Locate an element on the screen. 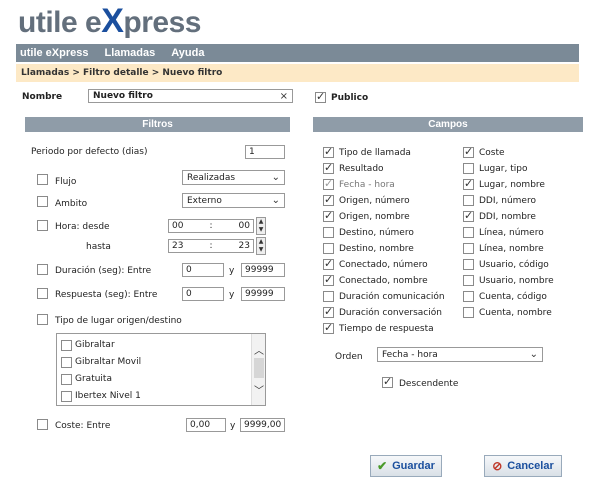  publico-checkbox is located at coordinates (320, 96).